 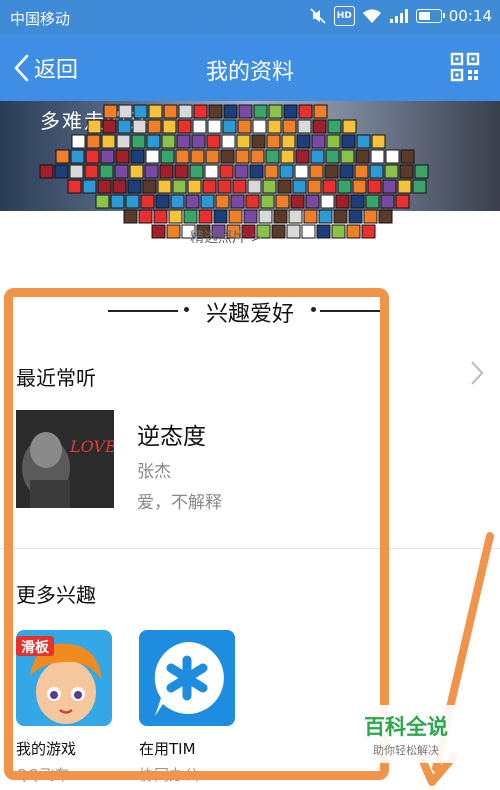 I want to click on app-item-game: 滑板 我的游戏 QQ飞车, so click(x=66, y=707).